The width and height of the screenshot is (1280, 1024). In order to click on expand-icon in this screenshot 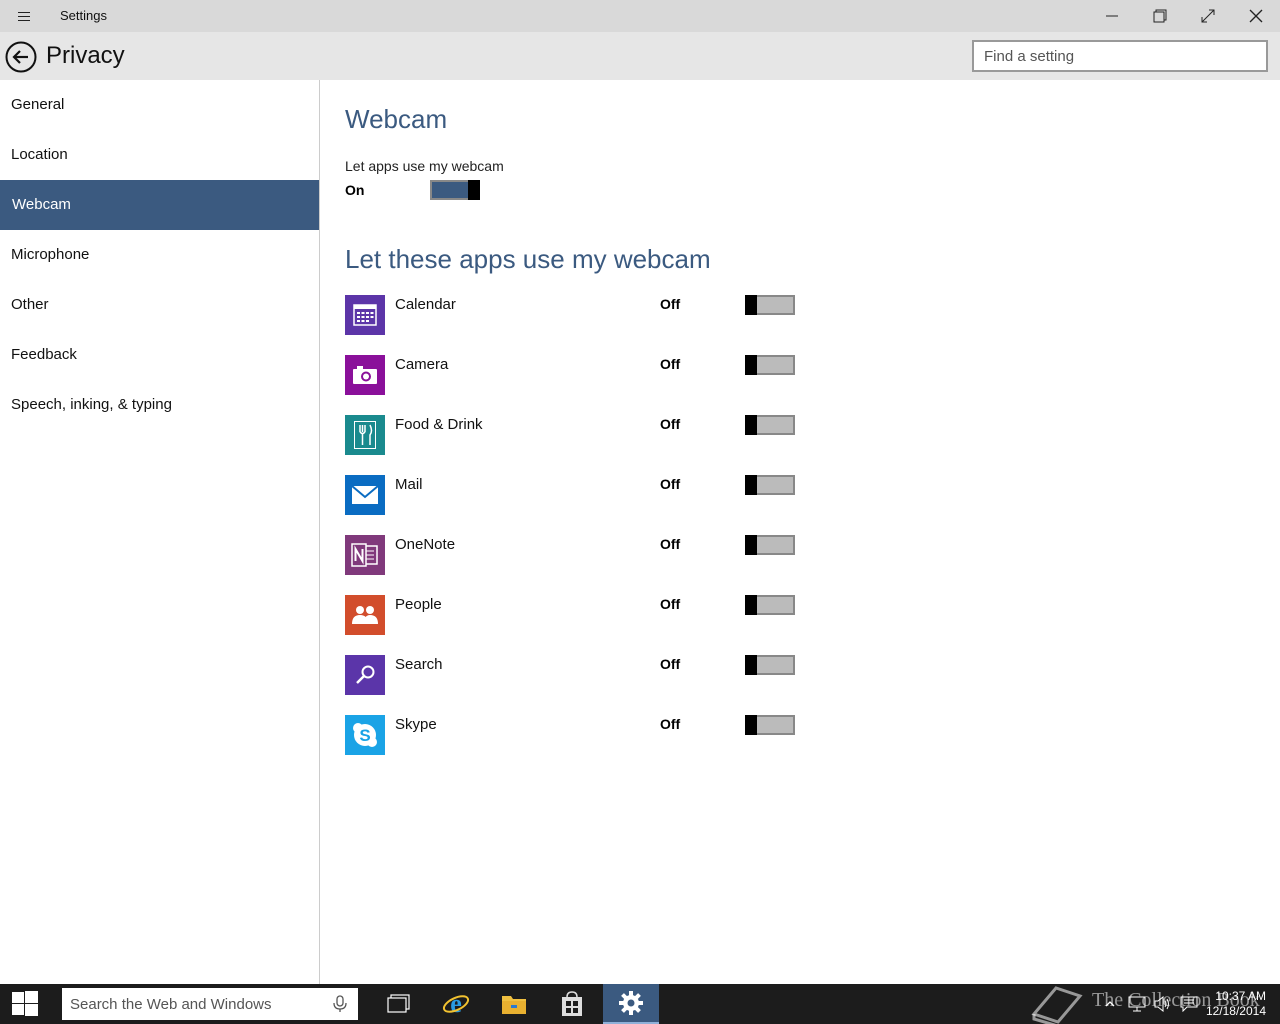, I will do `click(1208, 16)`.